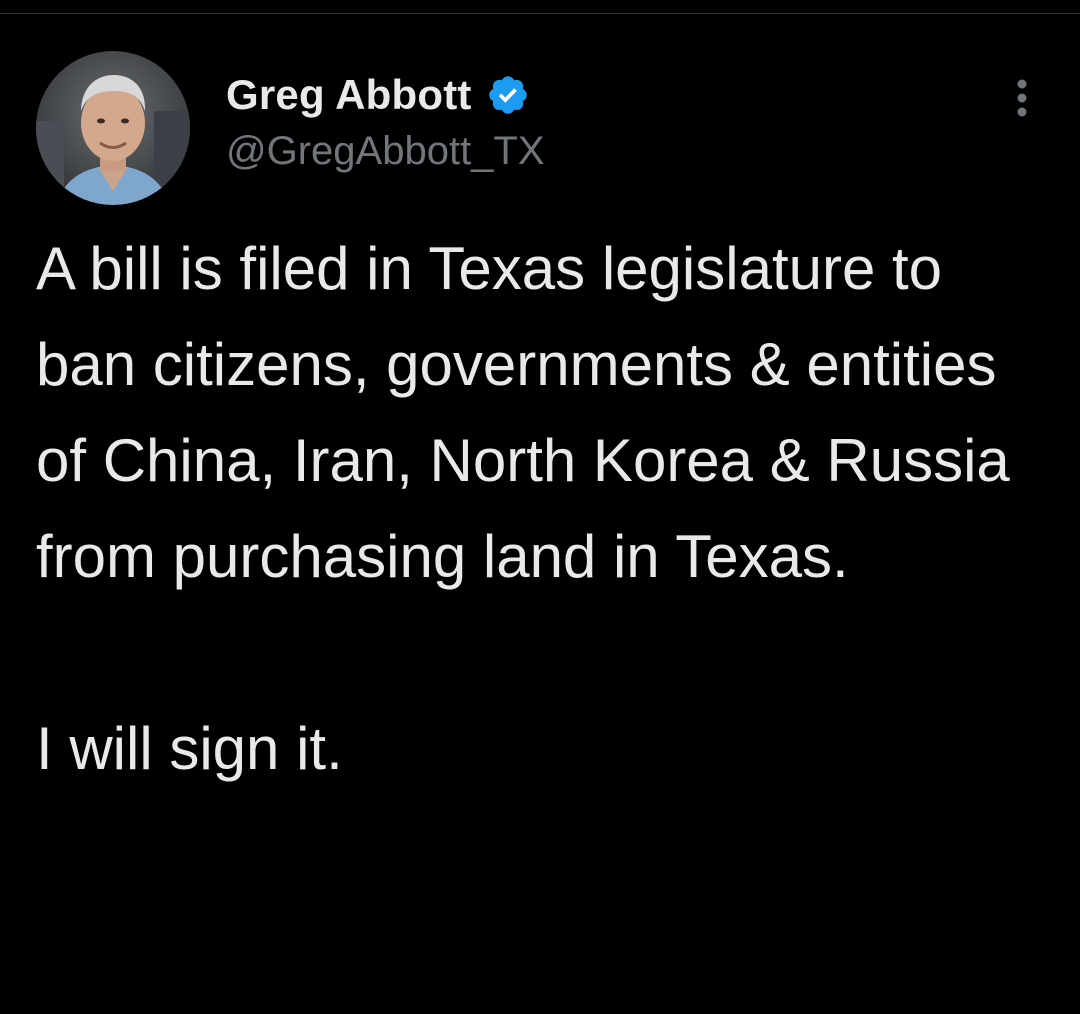 The width and height of the screenshot is (1080, 1014). What do you see at coordinates (508, 95) in the screenshot?
I see `verified-badge-icon` at bounding box center [508, 95].